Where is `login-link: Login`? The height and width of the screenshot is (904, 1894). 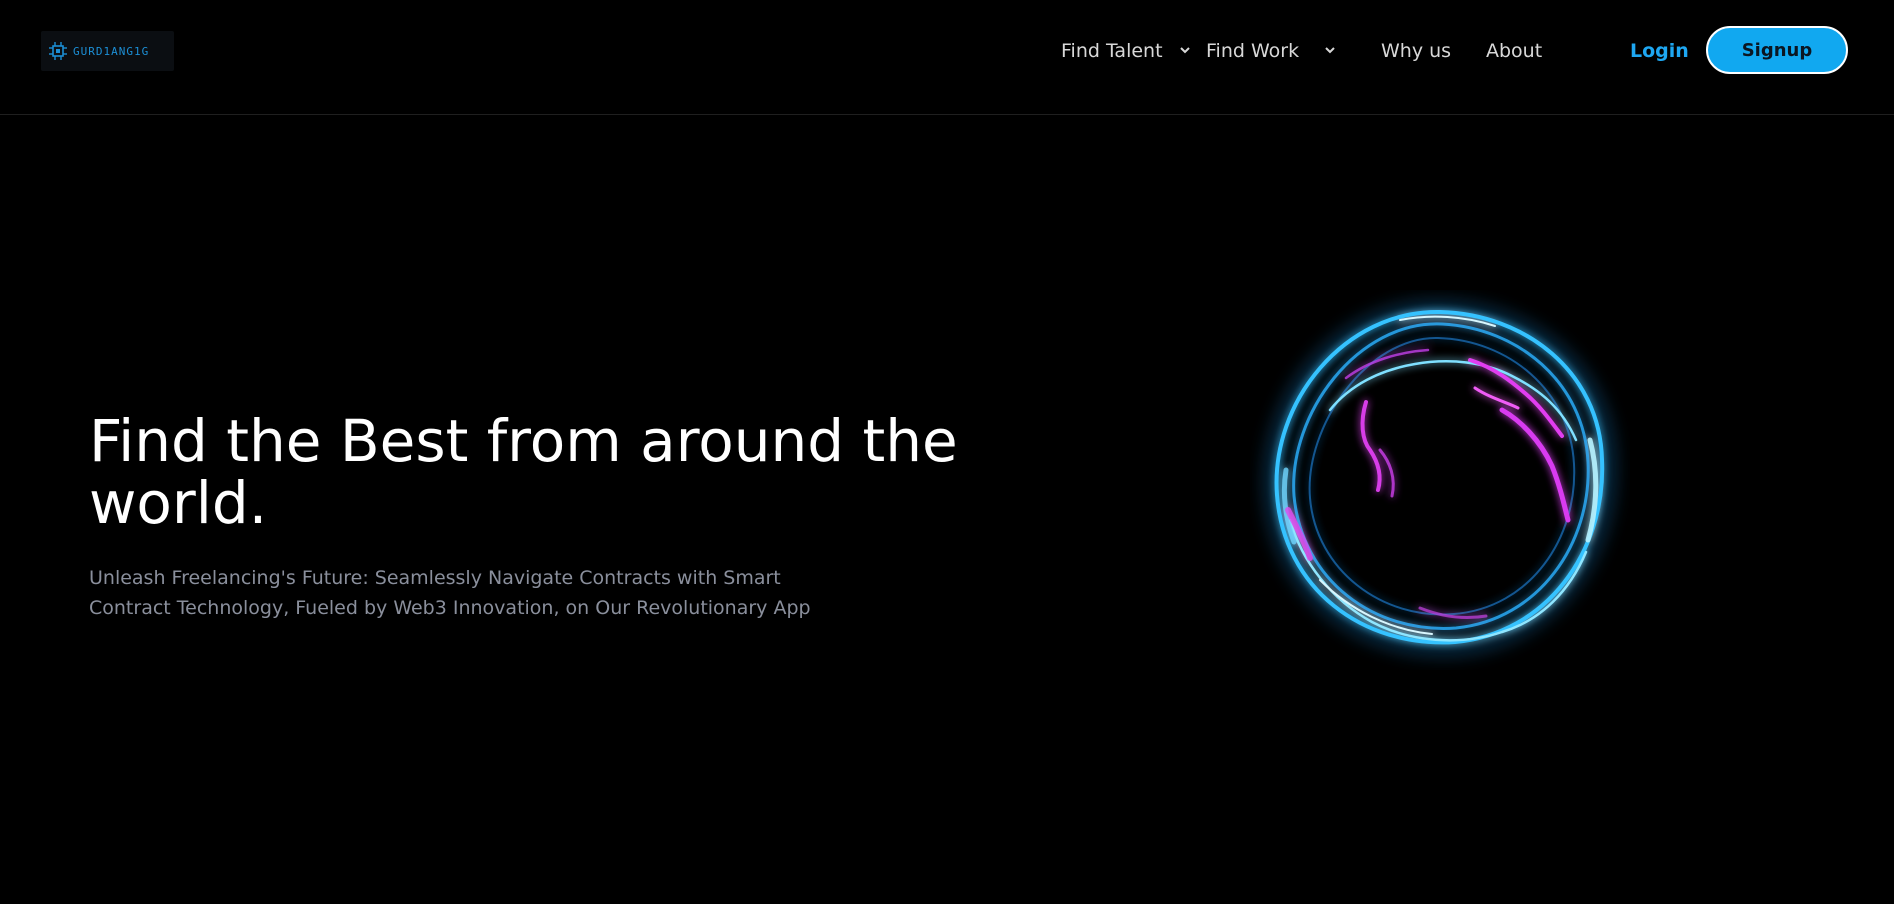
login-link: Login is located at coordinates (1659, 51).